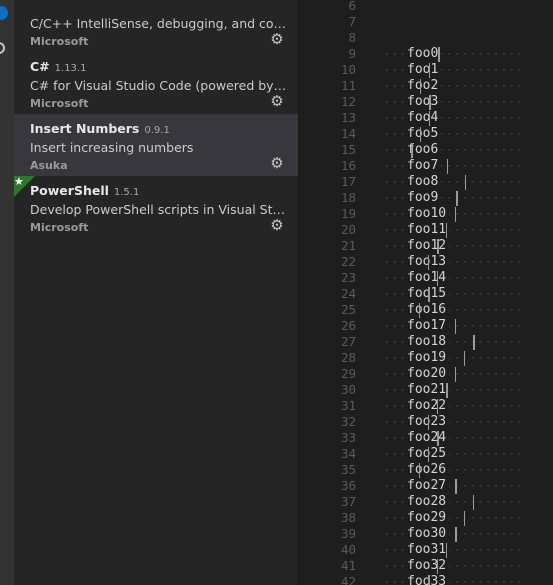  I want to click on editor-line: 39 foo30, so click(426, 534).